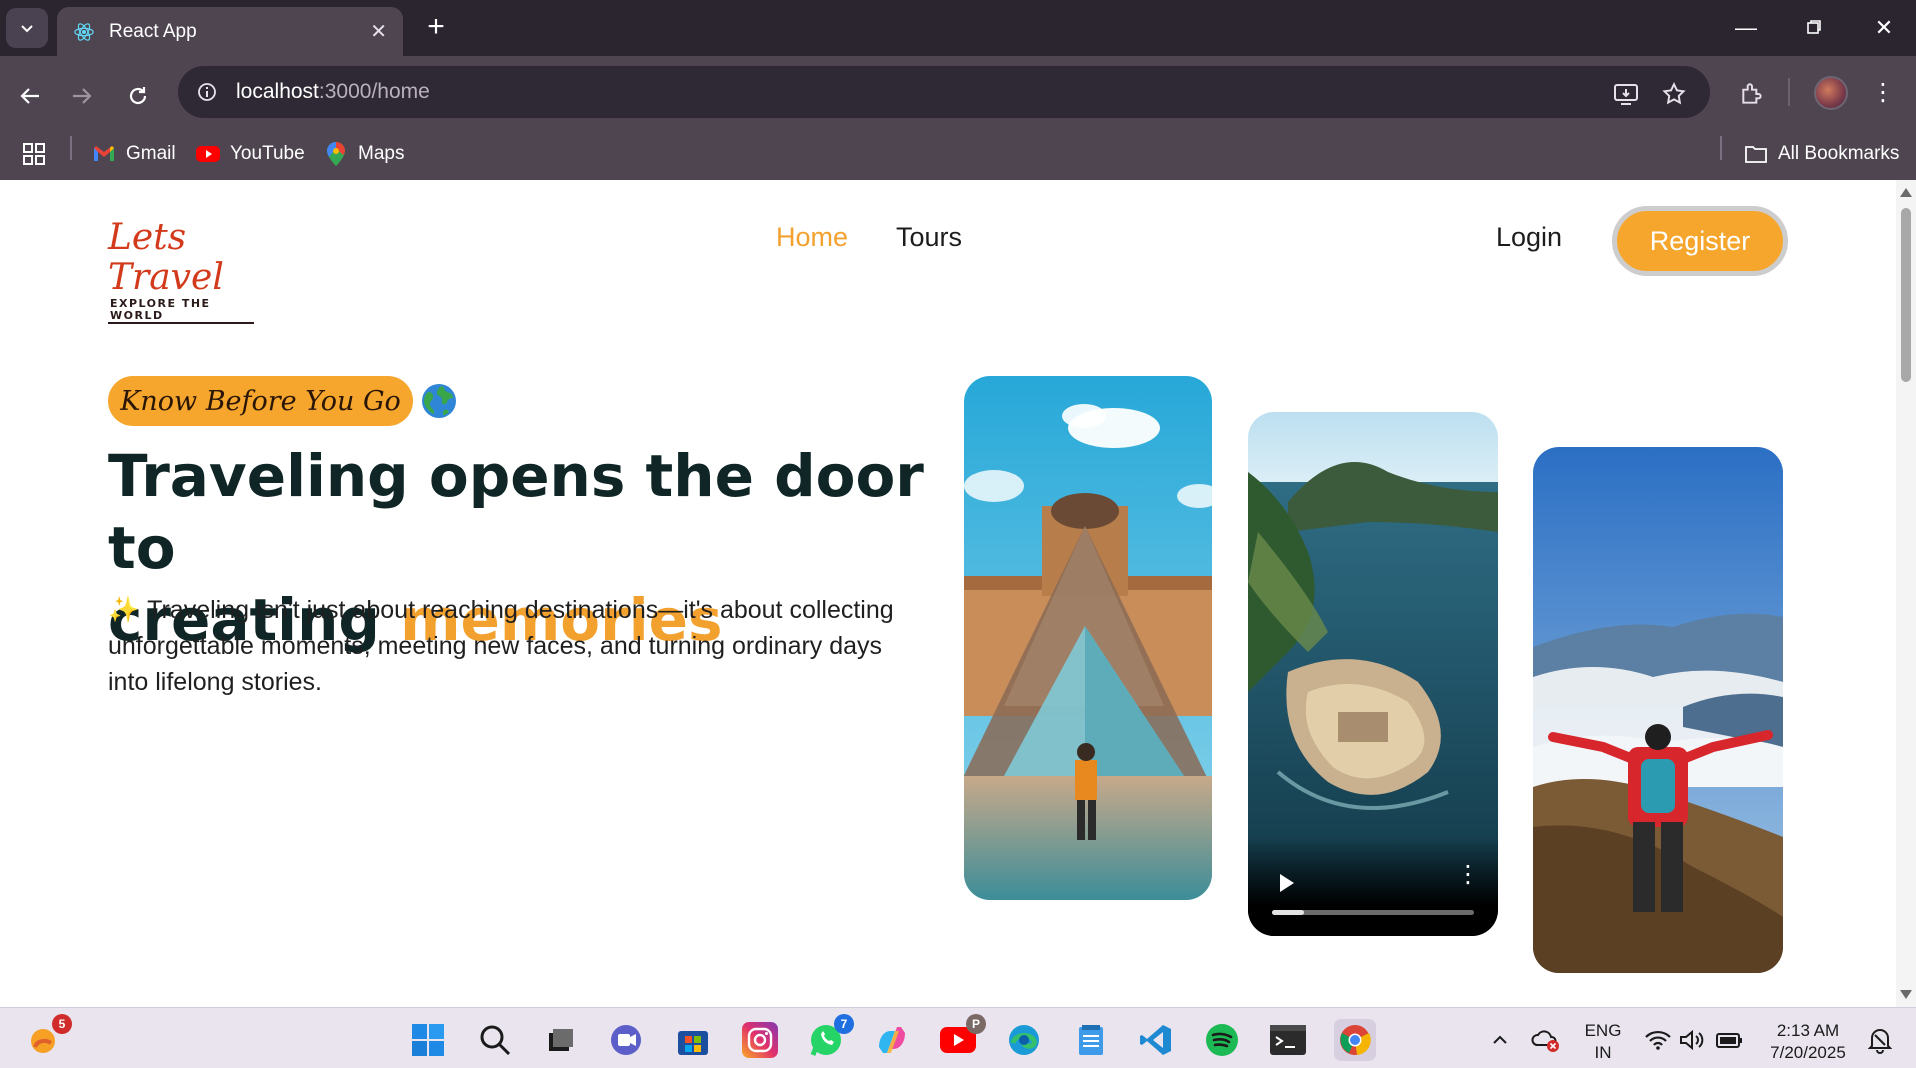 The width and height of the screenshot is (1916, 1068). What do you see at coordinates (230, 31) in the screenshot?
I see `browser-tab-active: React App ✕` at bounding box center [230, 31].